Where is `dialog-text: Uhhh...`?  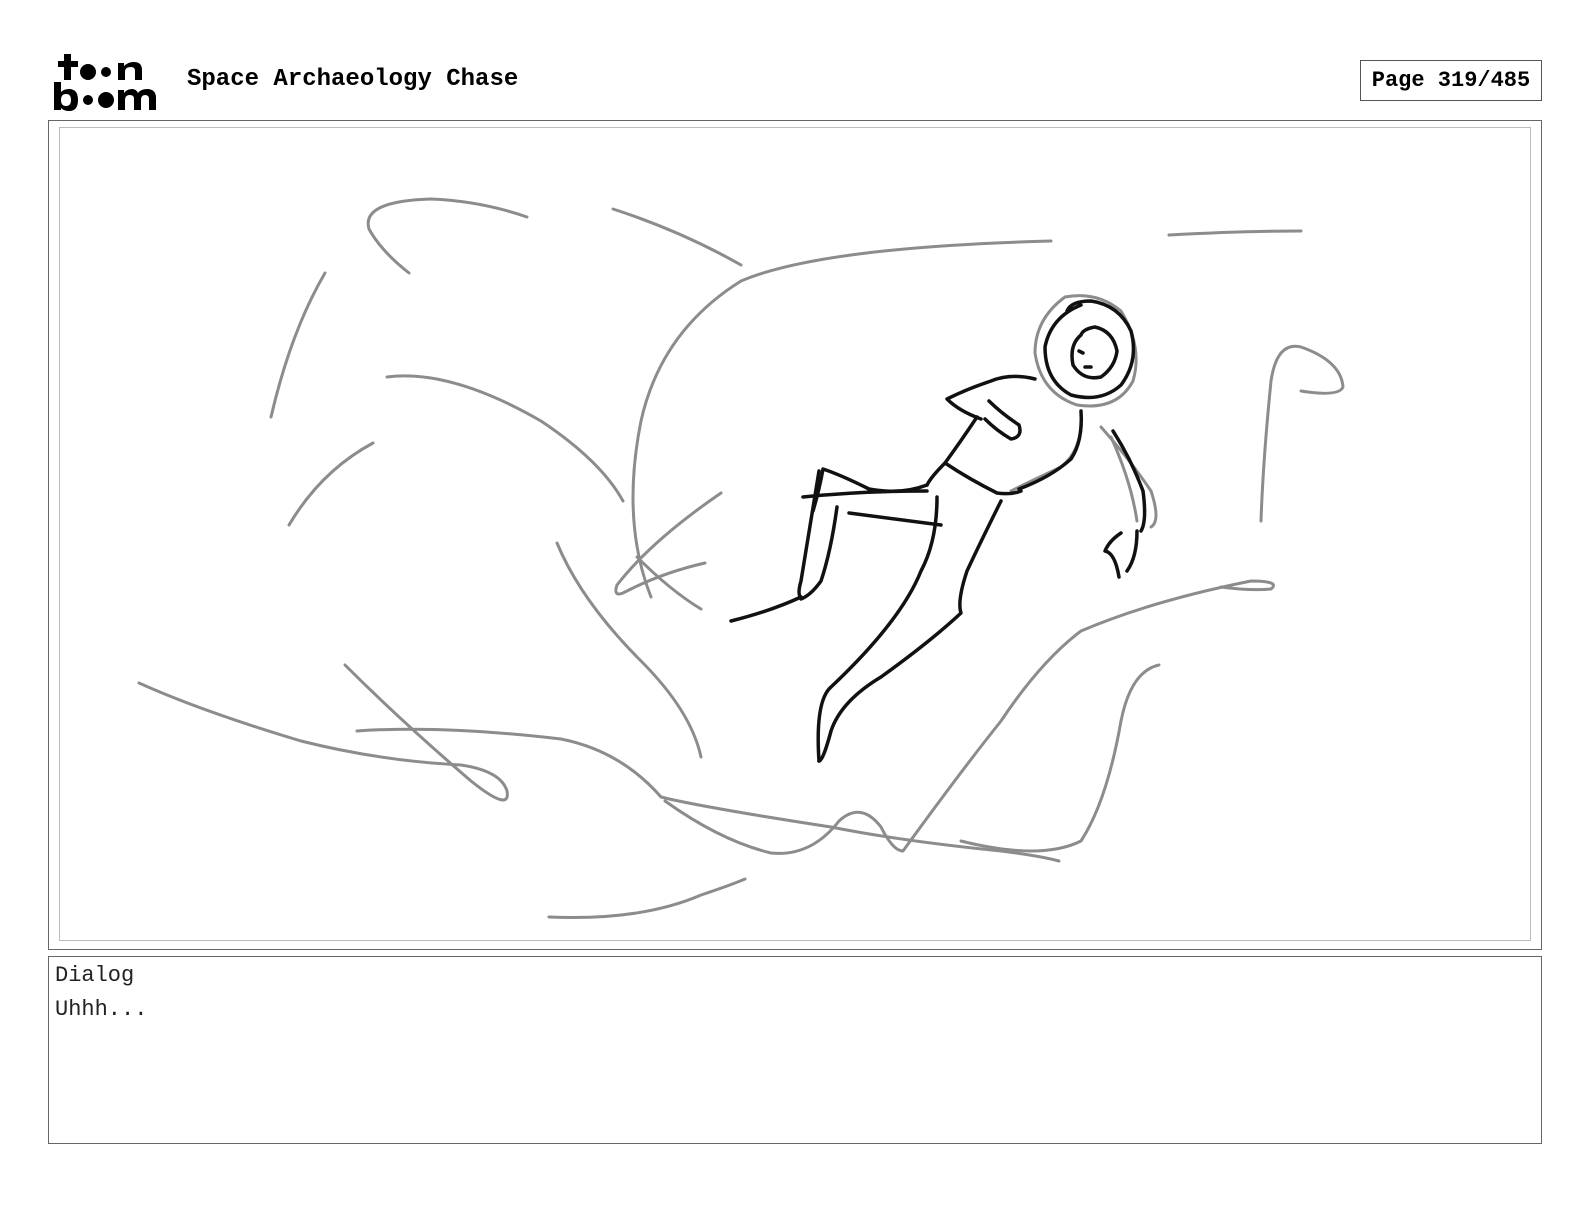 dialog-text: Uhhh... is located at coordinates (101, 1009).